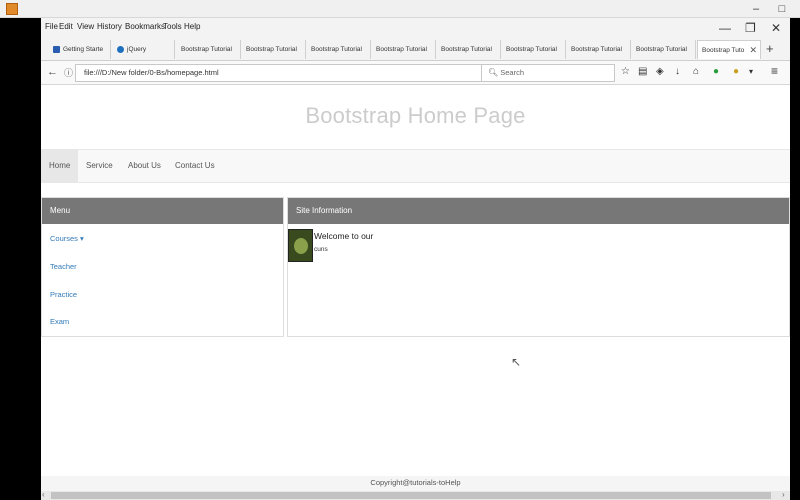  I want to click on hamburger-menu-icon: ≡, so click(774, 71).